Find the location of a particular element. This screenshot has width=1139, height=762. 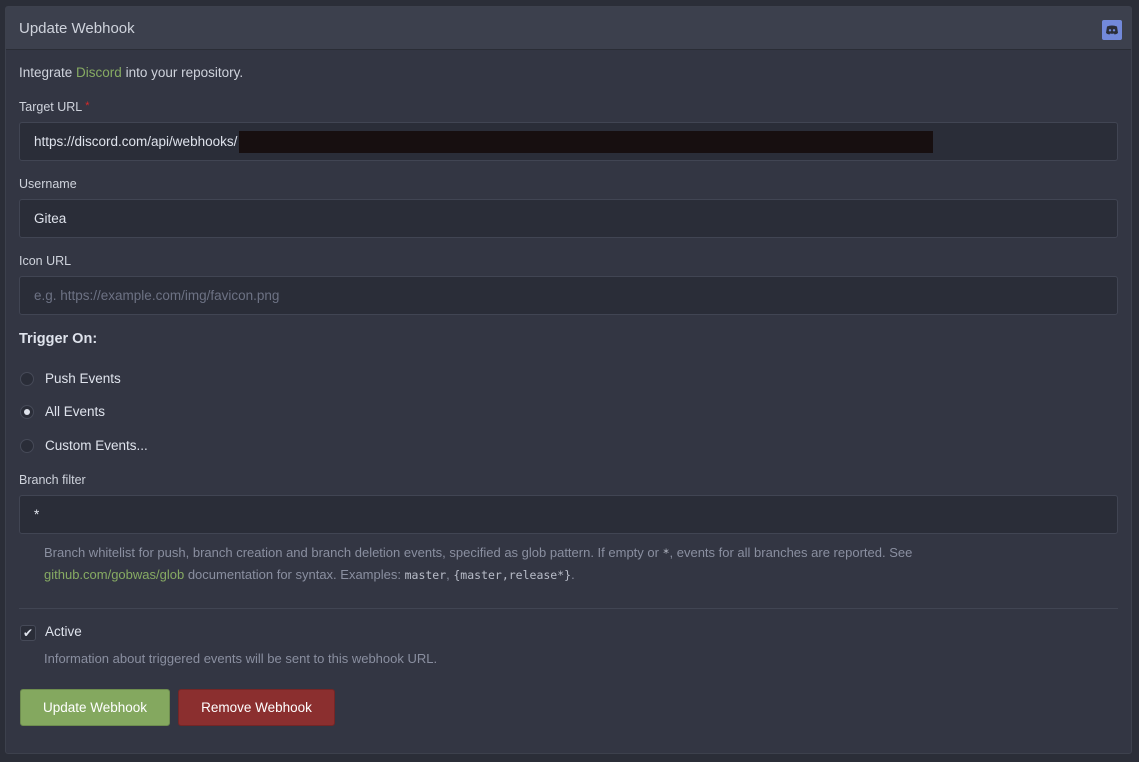

glob-docs-link: github.com/gobwas/glob is located at coordinates (114, 574).